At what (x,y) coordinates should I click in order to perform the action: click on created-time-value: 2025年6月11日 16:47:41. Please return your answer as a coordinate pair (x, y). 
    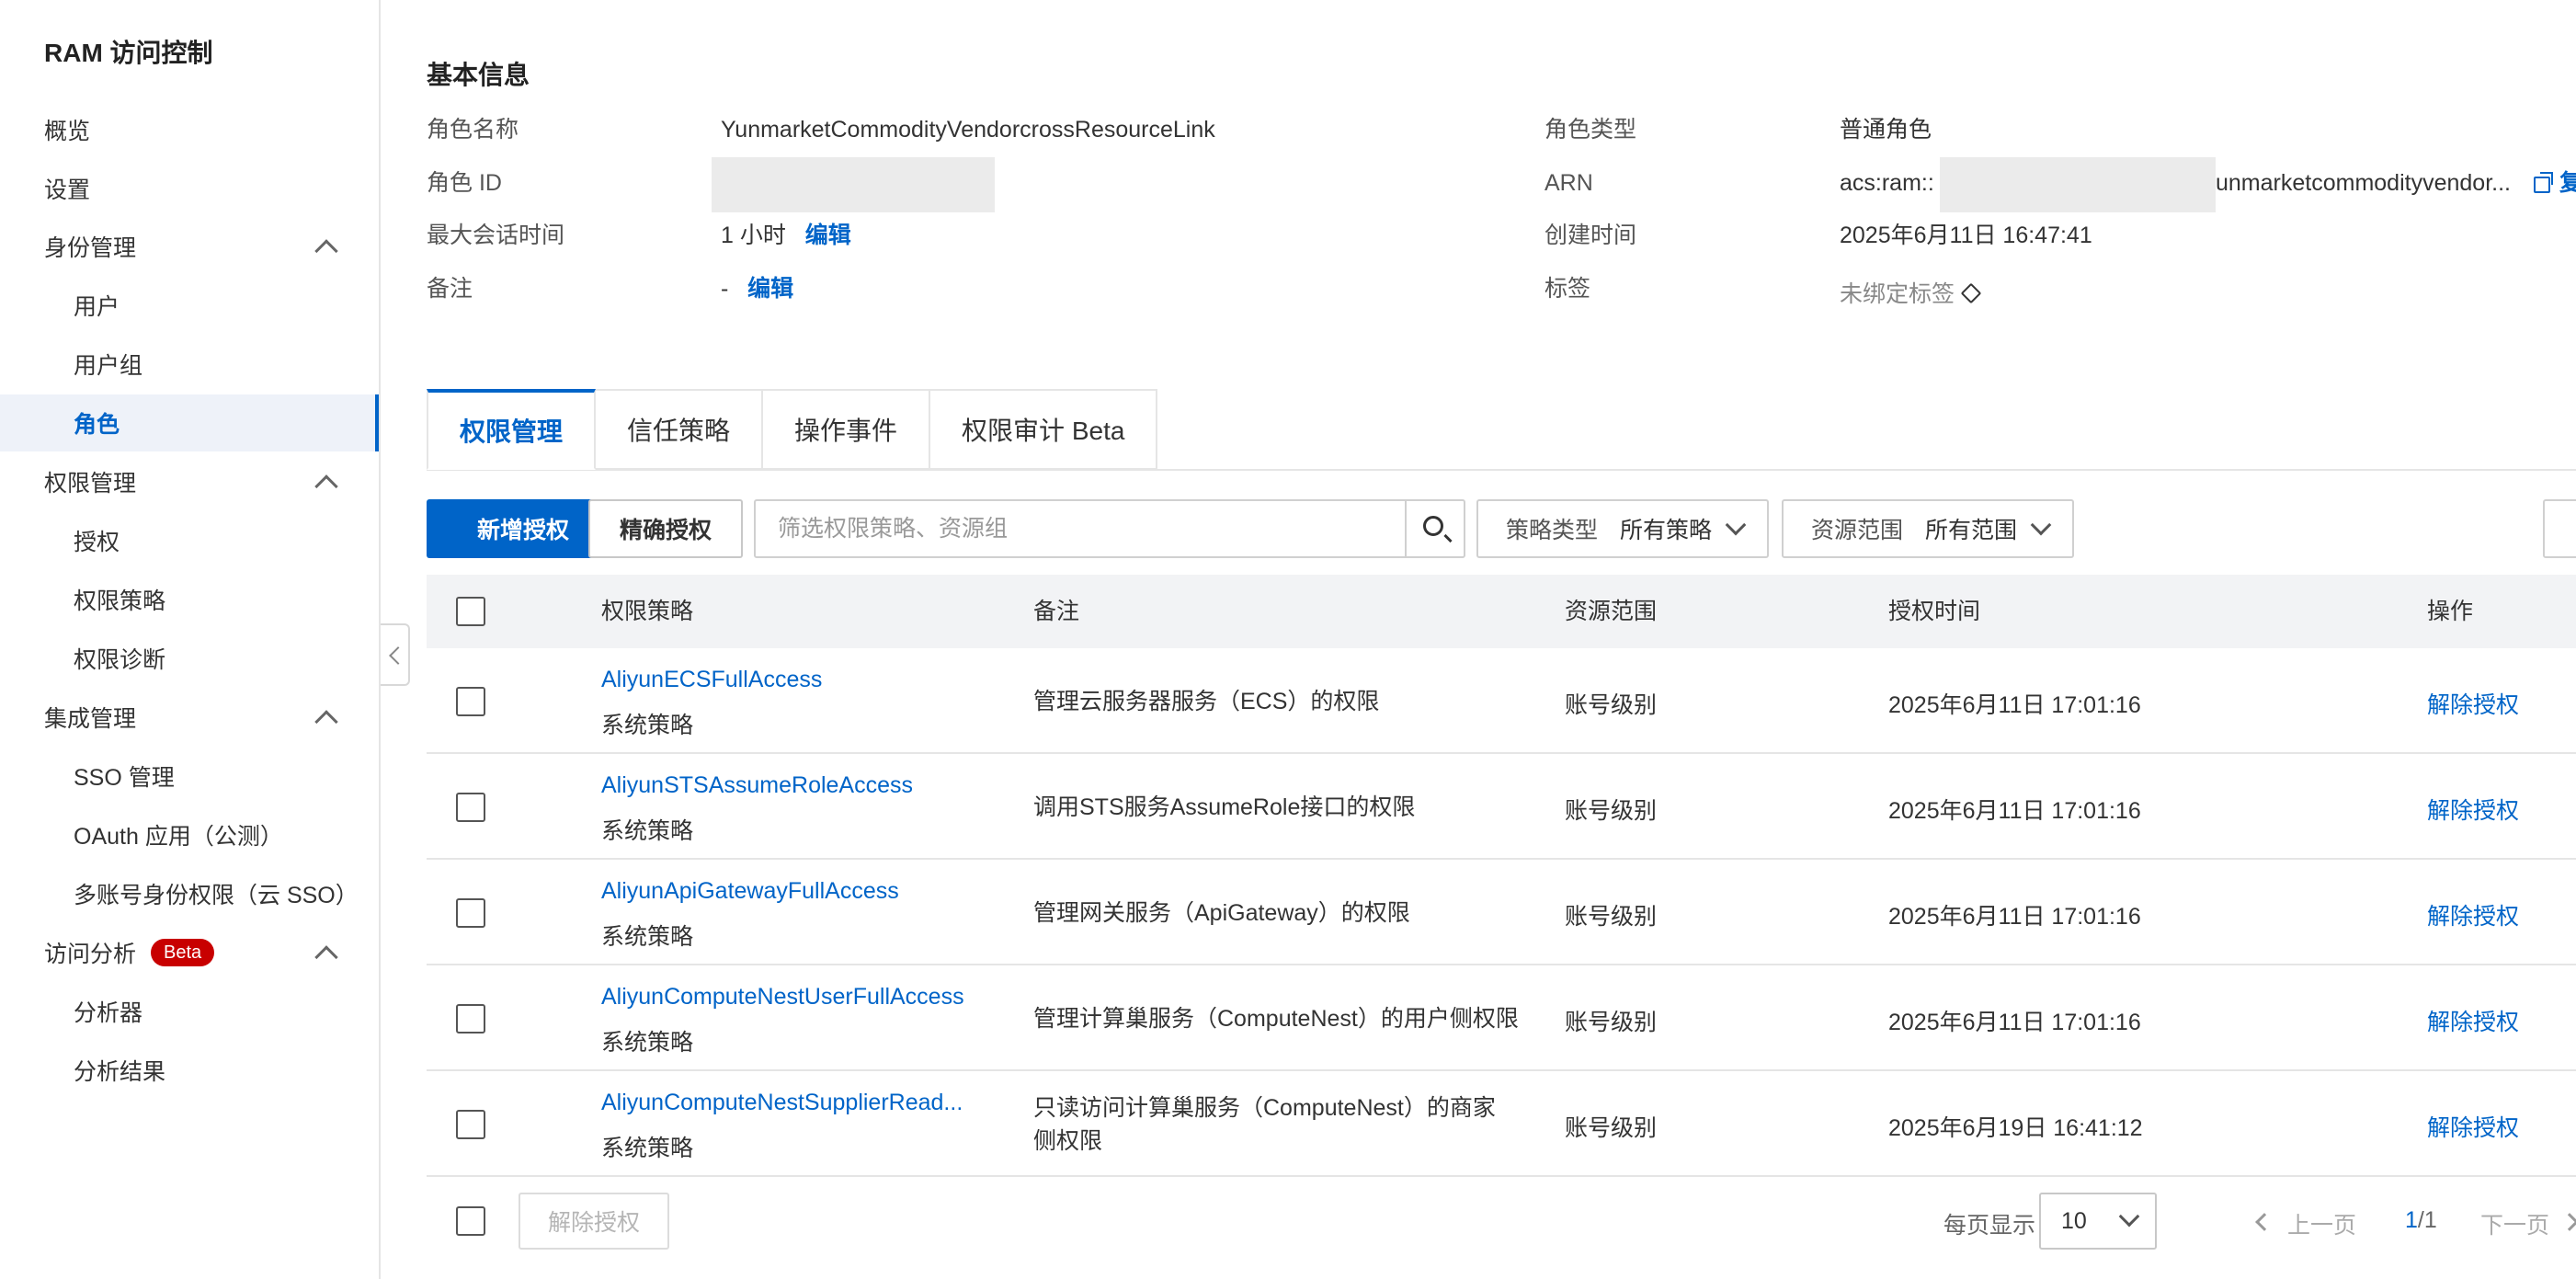
    Looking at the image, I should click on (1966, 235).